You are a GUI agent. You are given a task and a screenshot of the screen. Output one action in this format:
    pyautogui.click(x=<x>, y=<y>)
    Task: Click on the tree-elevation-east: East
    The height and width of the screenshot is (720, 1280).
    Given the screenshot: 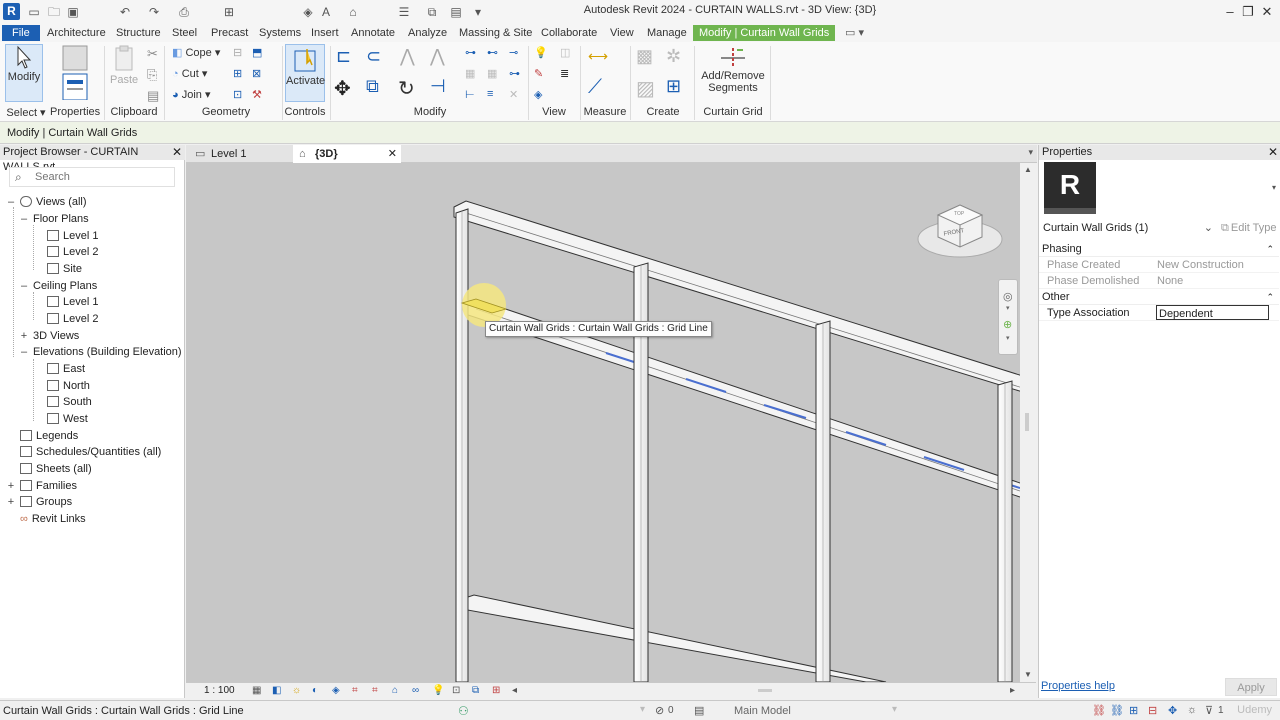 What is the action you would take?
    pyautogui.click(x=66, y=369)
    